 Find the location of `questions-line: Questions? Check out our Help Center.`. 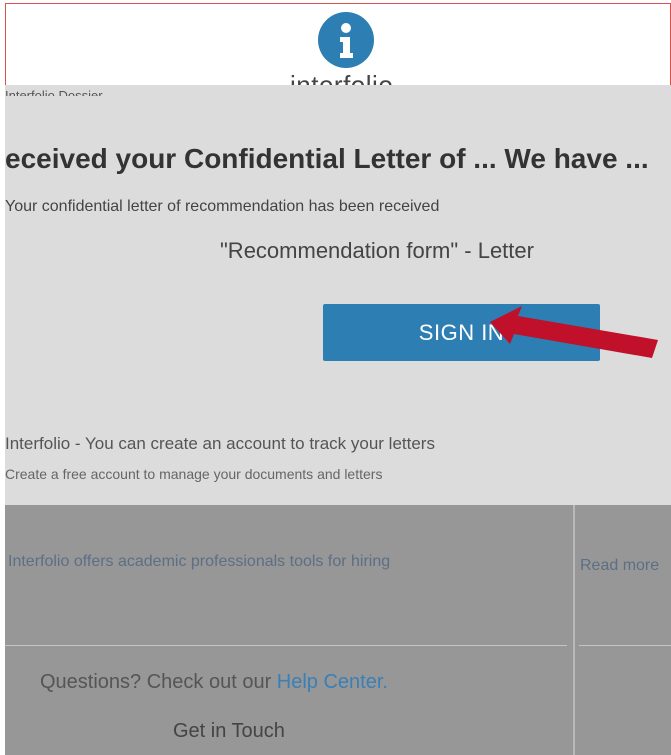

questions-line: Questions? Check out our Help Center. is located at coordinates (270, 682).